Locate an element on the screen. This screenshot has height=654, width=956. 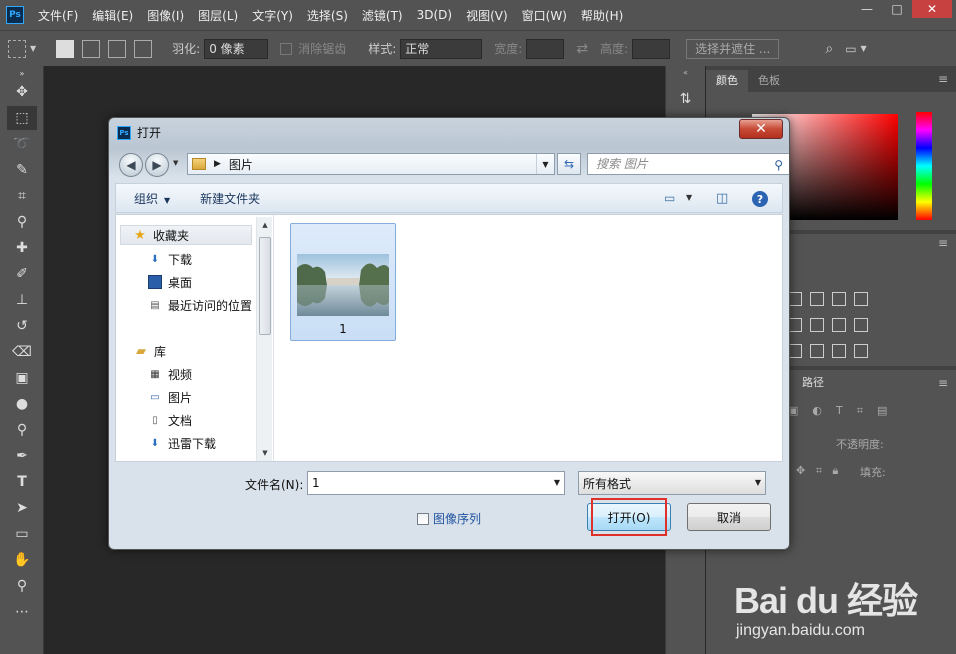
path-select-tool-icon: ➤ is located at coordinates (22, 508).